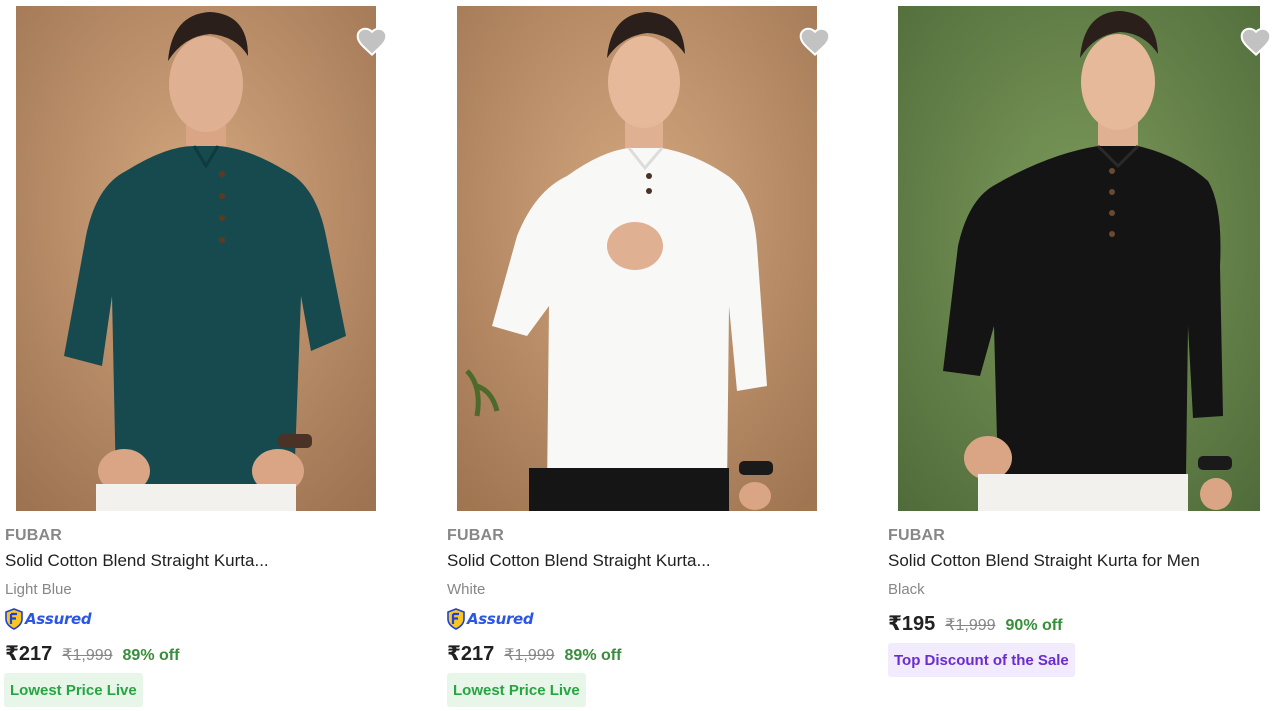 The image size is (1280, 711). What do you see at coordinates (1034, 625) in the screenshot?
I see `discount-percent: 90% off` at bounding box center [1034, 625].